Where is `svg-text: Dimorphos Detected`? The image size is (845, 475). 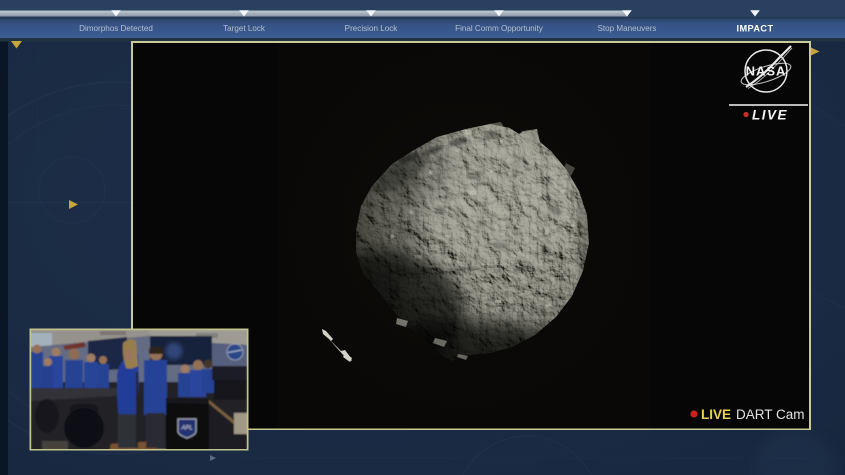
svg-text: Dimorphos Detected is located at coordinates (116, 28).